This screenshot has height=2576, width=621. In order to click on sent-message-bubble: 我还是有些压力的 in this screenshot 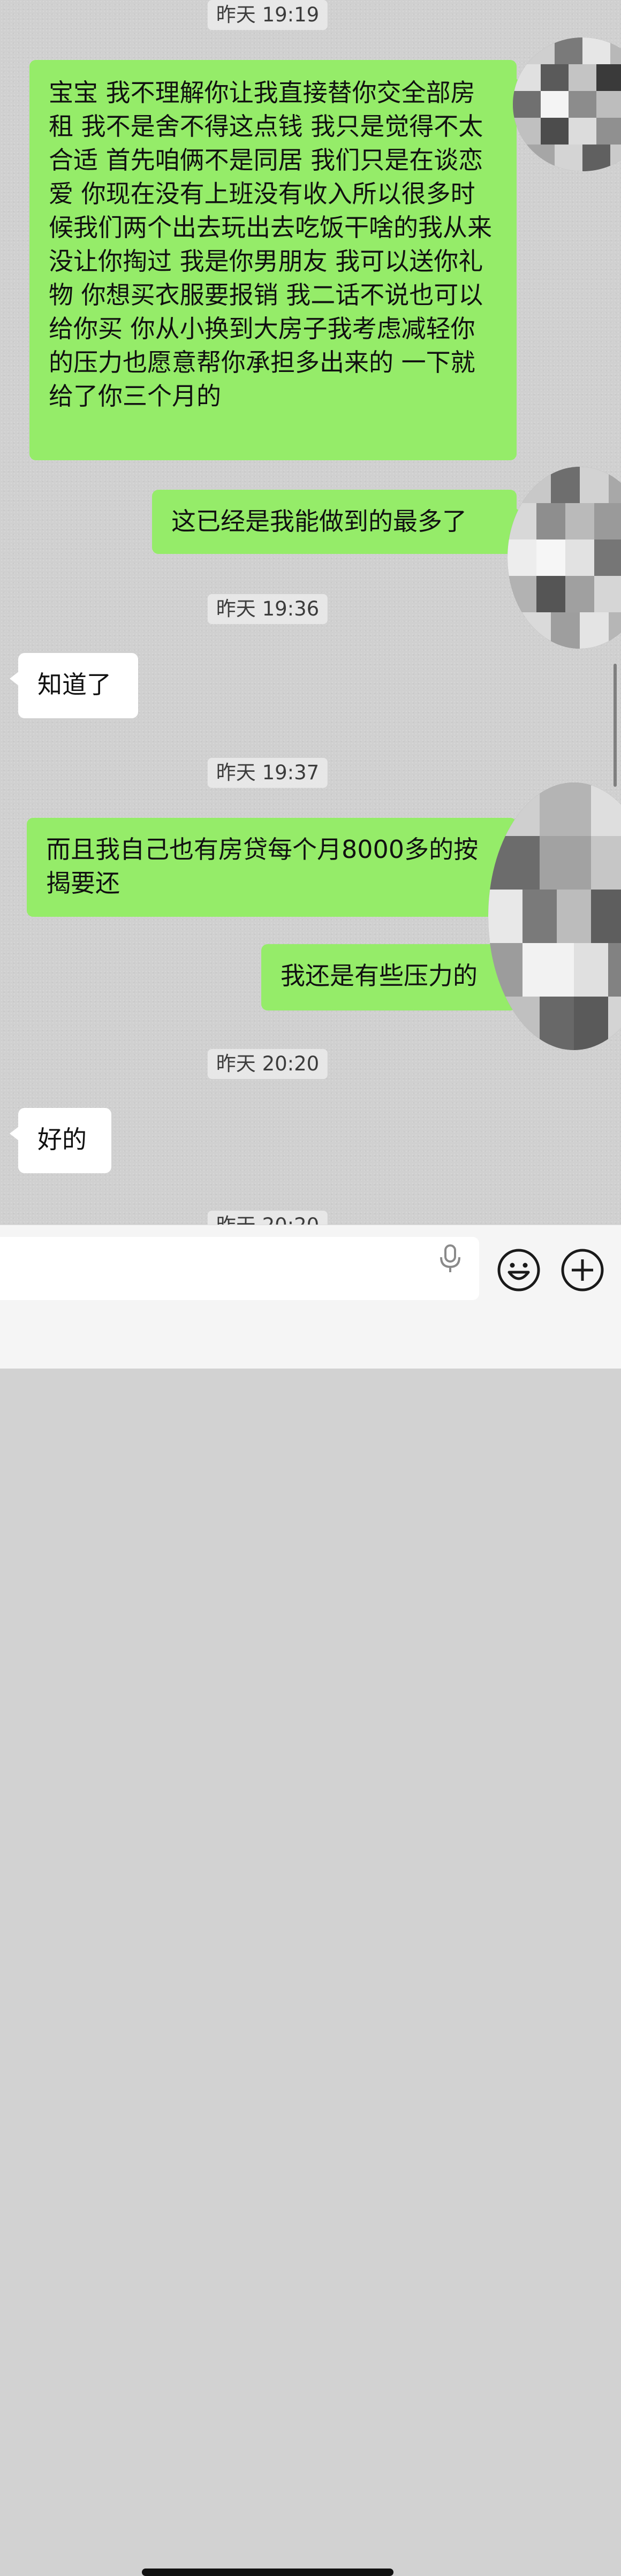, I will do `click(393, 977)`.